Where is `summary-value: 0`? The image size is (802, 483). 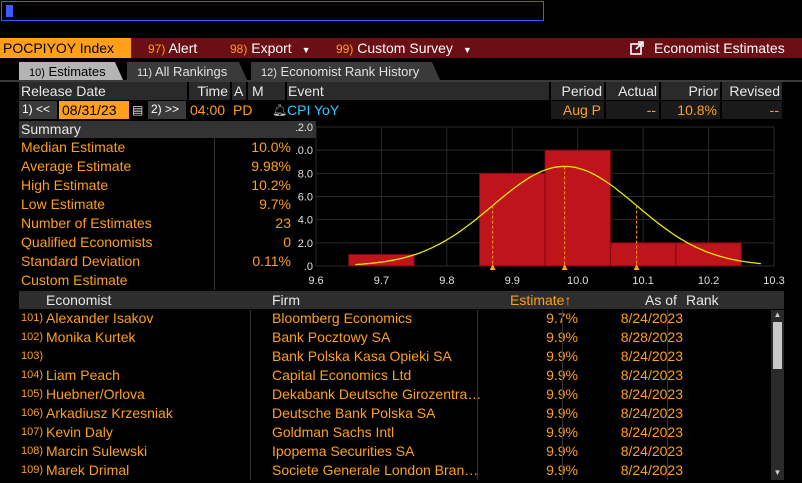 summary-value: 0 is located at coordinates (287, 242).